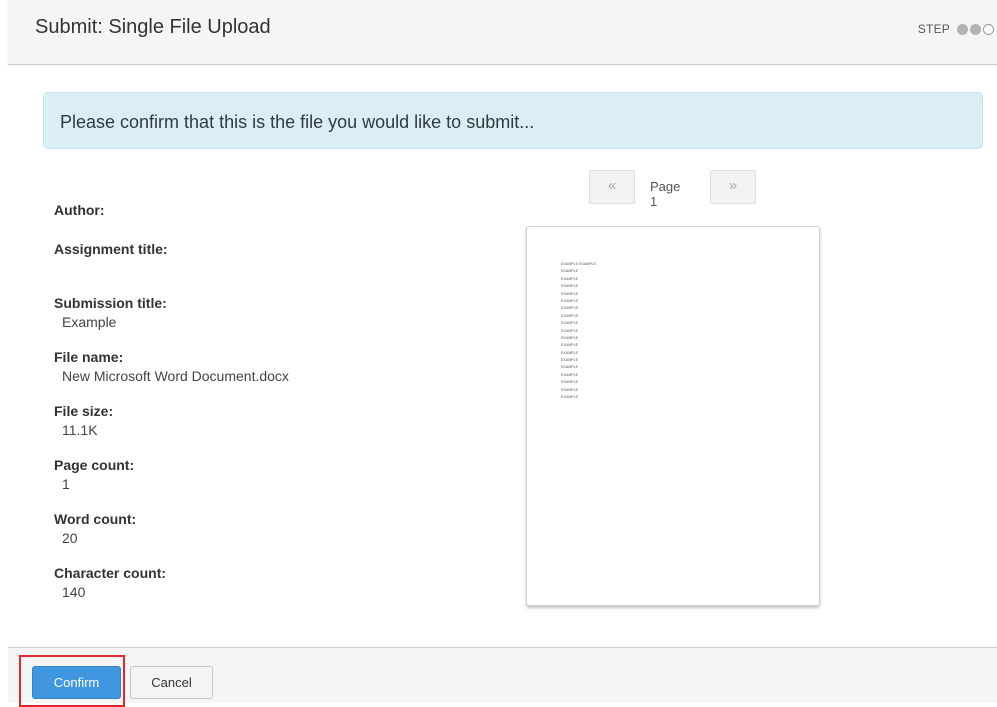 The width and height of the screenshot is (997, 707). What do you see at coordinates (110, 573) in the screenshot?
I see `character-count-label: Character count:` at bounding box center [110, 573].